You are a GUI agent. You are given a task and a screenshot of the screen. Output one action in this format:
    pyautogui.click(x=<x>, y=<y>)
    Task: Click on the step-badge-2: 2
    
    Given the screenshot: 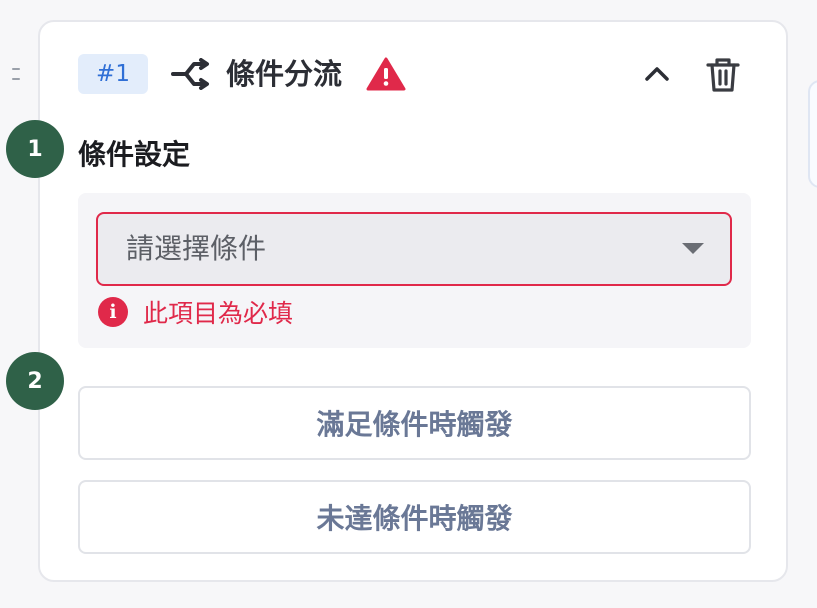 What is the action you would take?
    pyautogui.click(x=35, y=381)
    